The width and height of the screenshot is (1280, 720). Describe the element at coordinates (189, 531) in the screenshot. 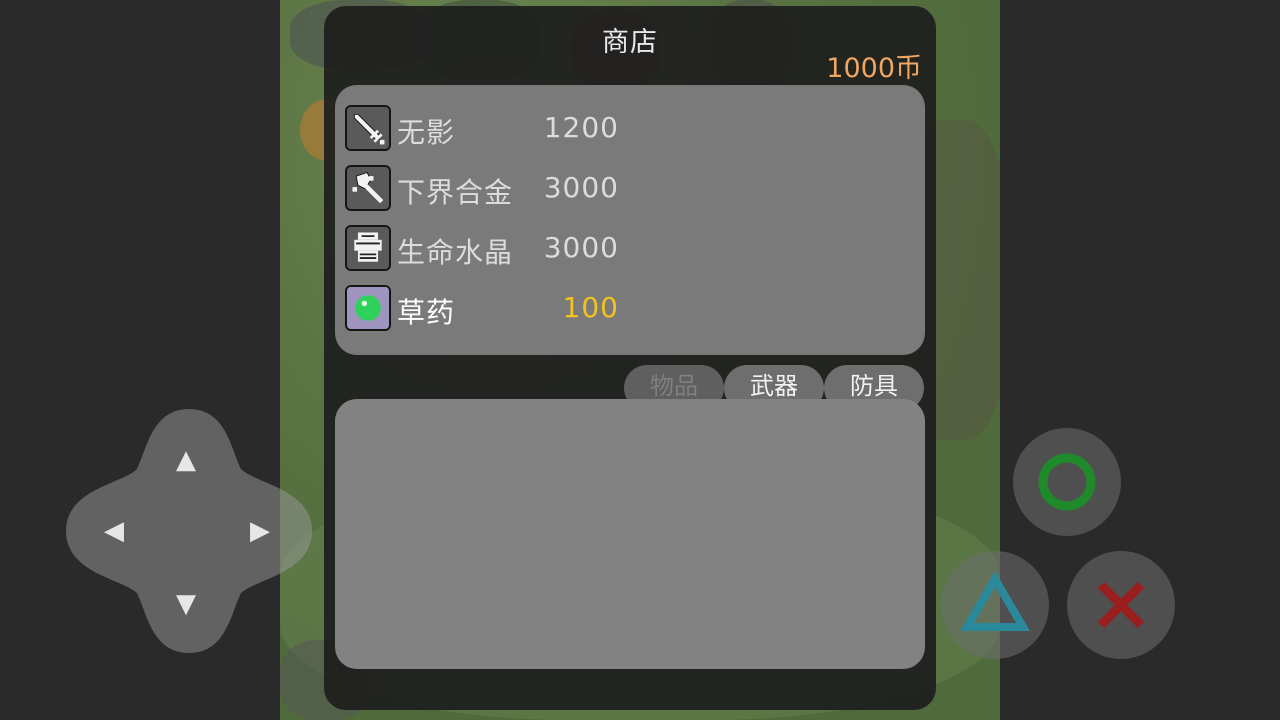

I see `dpad: ▲ ▼ ◀ ▶` at that location.